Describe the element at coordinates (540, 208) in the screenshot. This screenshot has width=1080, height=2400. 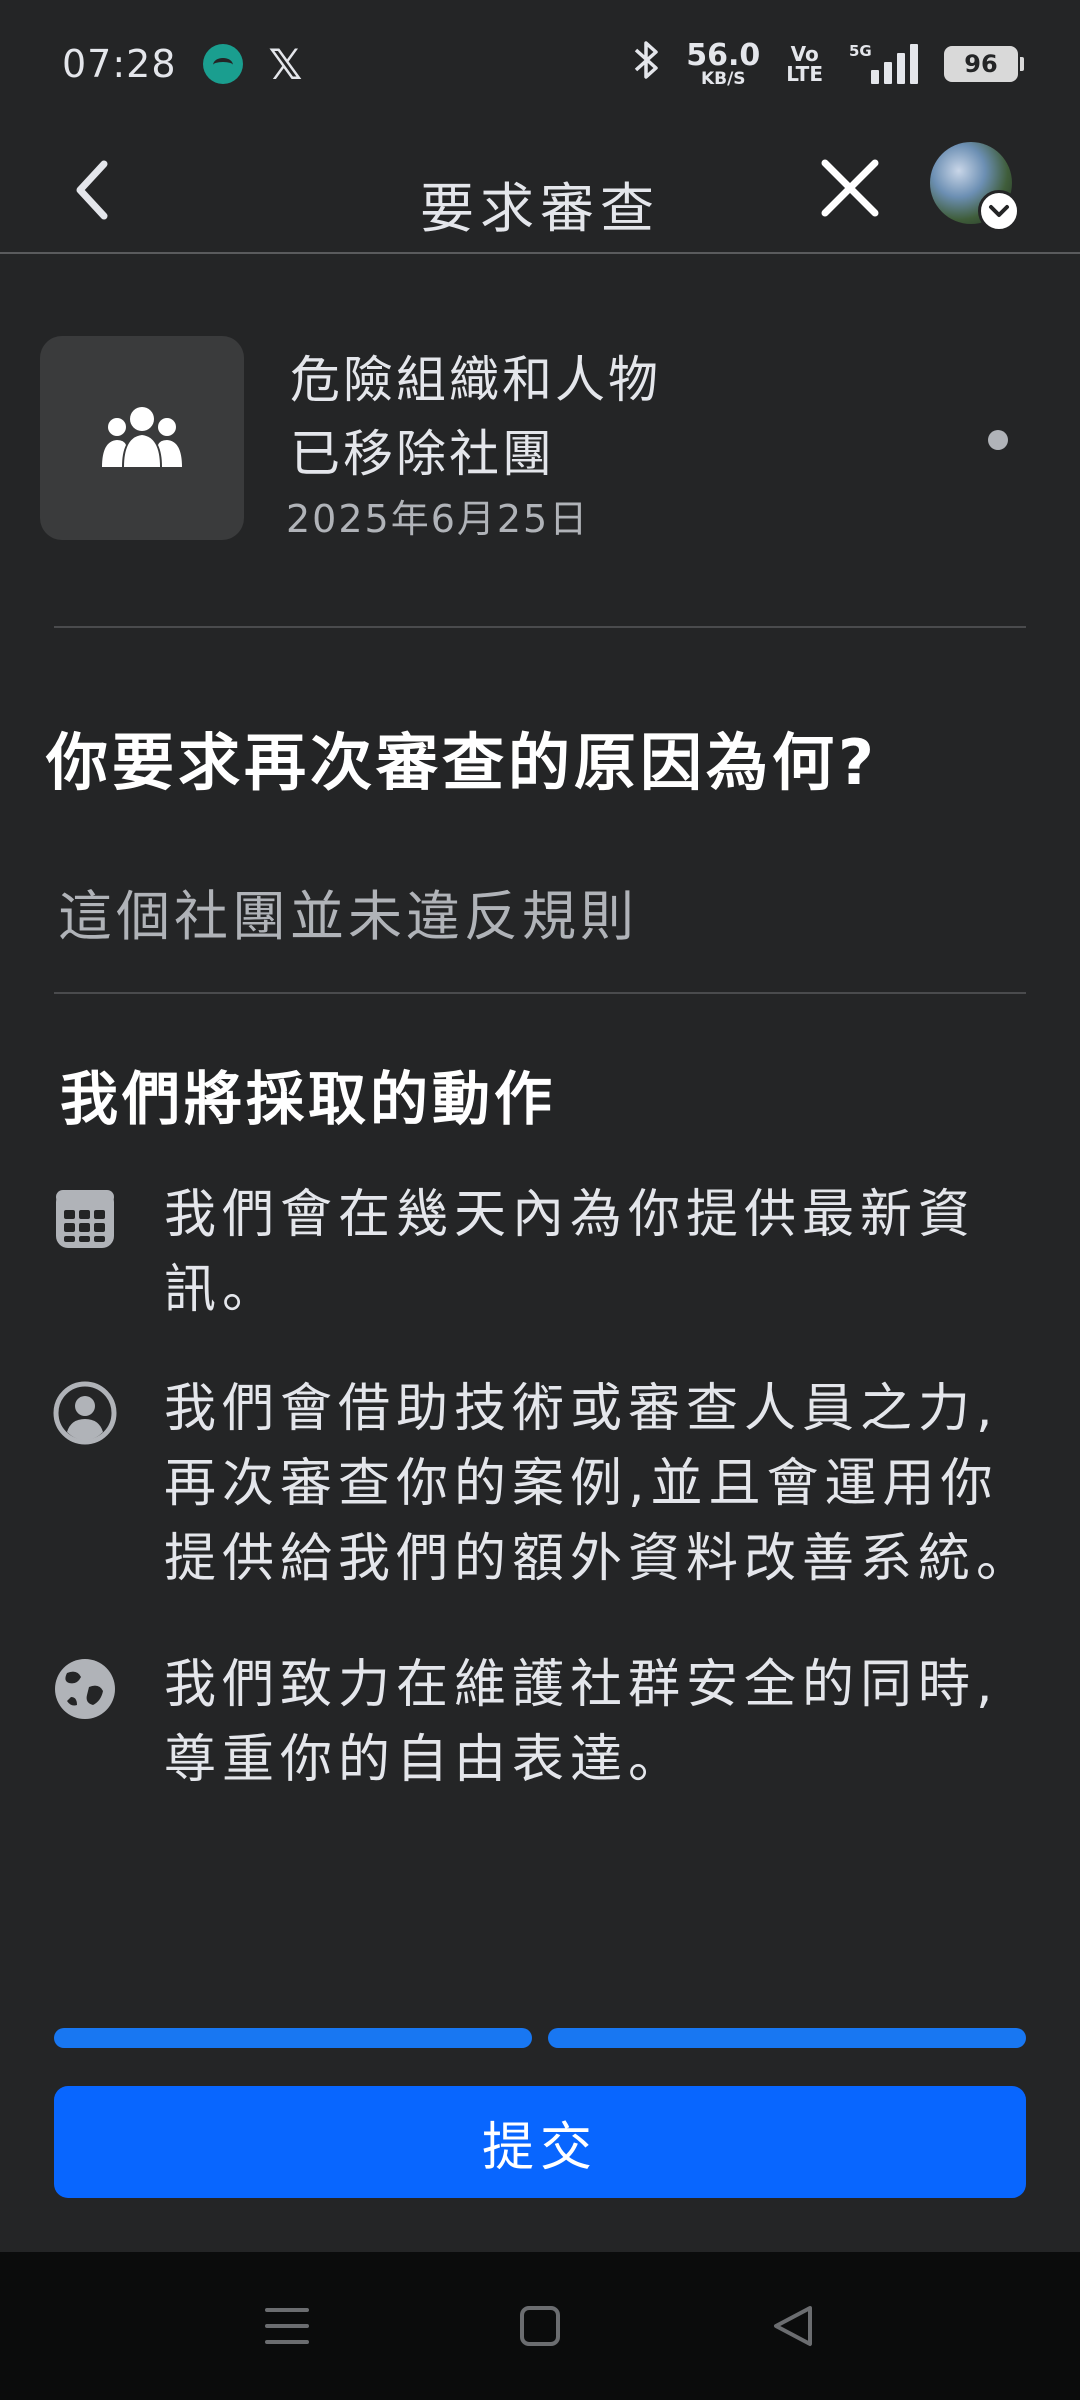
I see `page-title: 要求審查` at that location.